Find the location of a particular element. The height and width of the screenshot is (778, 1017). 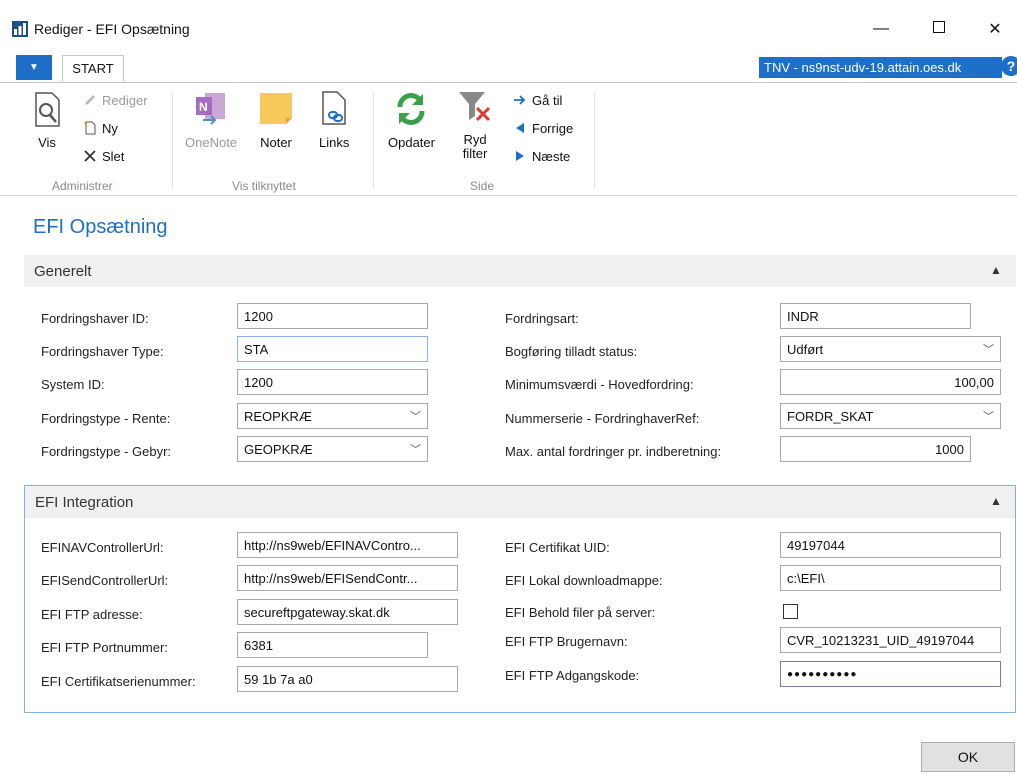

help-icon: ? is located at coordinates (1009, 66).